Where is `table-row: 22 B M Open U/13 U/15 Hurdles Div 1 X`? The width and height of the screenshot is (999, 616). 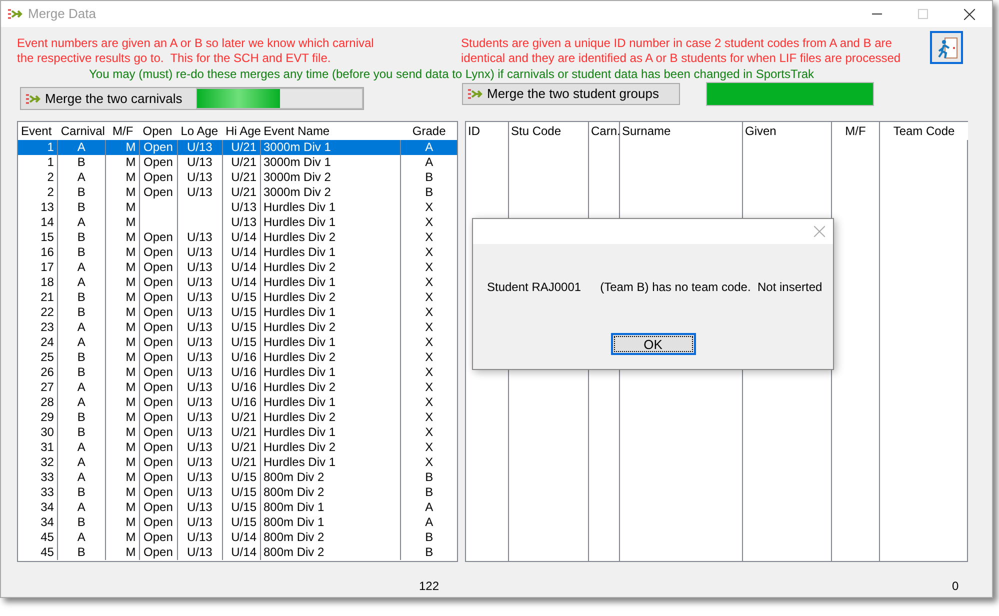 table-row: 22 B M Open U/13 U/15 Hurdles Div 1 X is located at coordinates (237, 312).